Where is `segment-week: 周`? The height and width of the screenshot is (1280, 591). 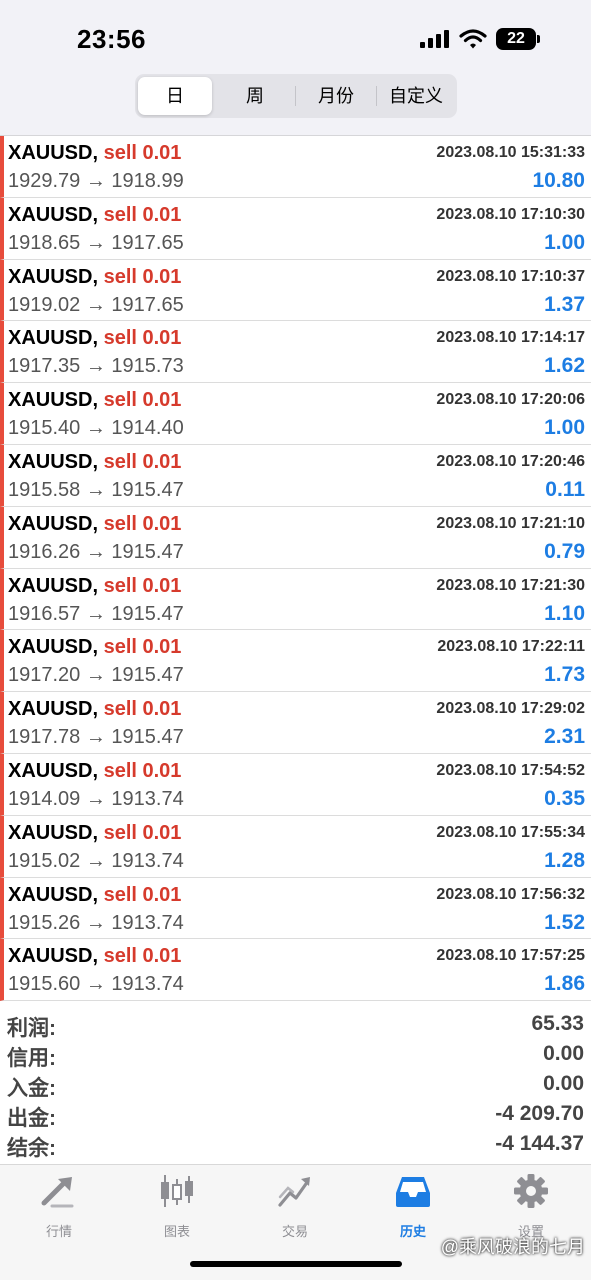 segment-week: 周 is located at coordinates (255, 96).